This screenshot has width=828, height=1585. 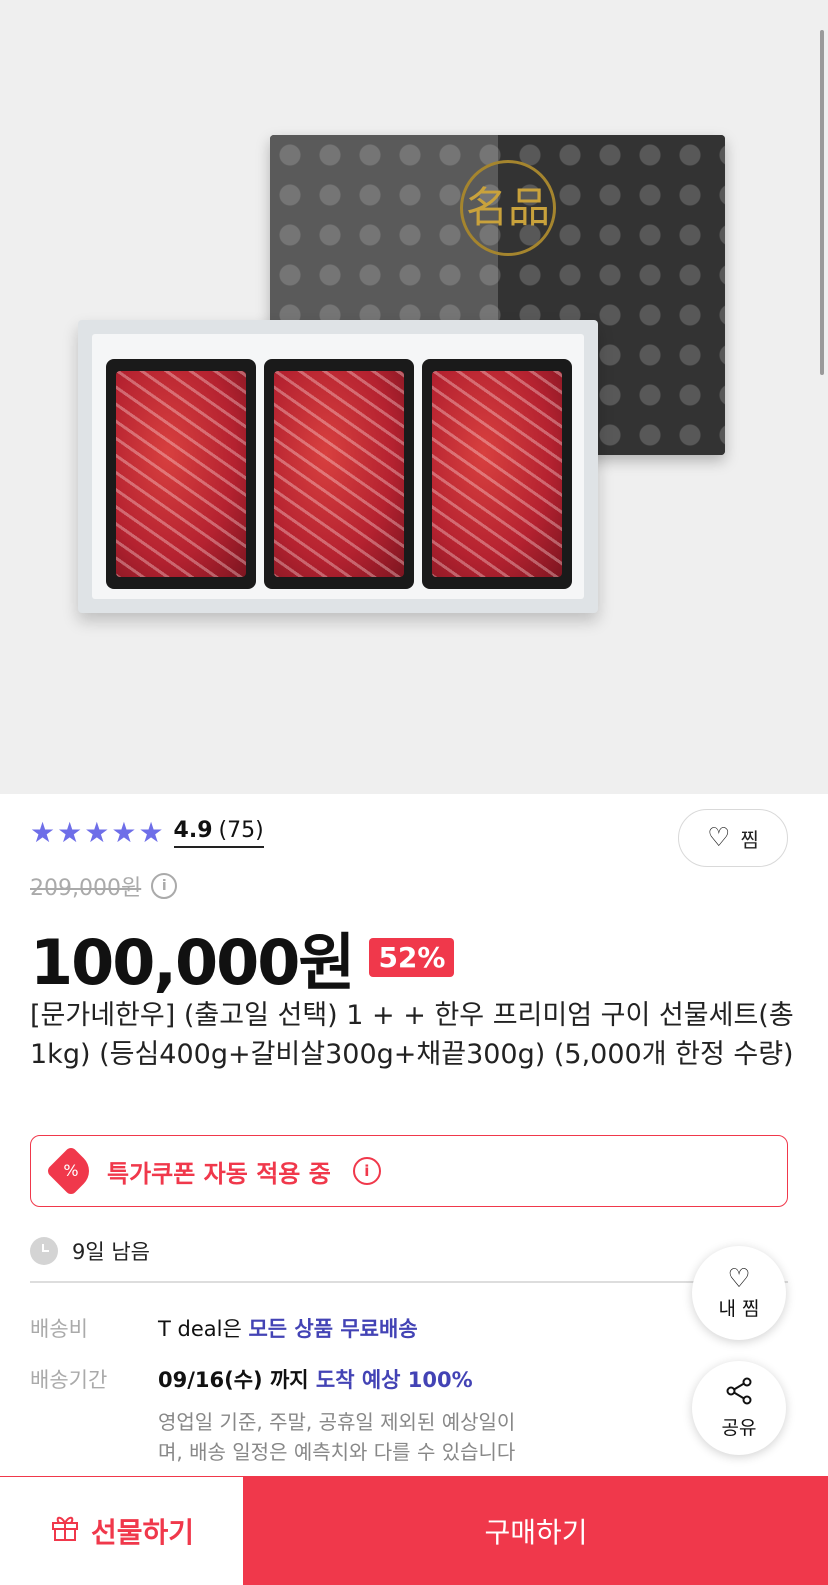 I want to click on floating-share-button: 공유, so click(x=739, y=1408).